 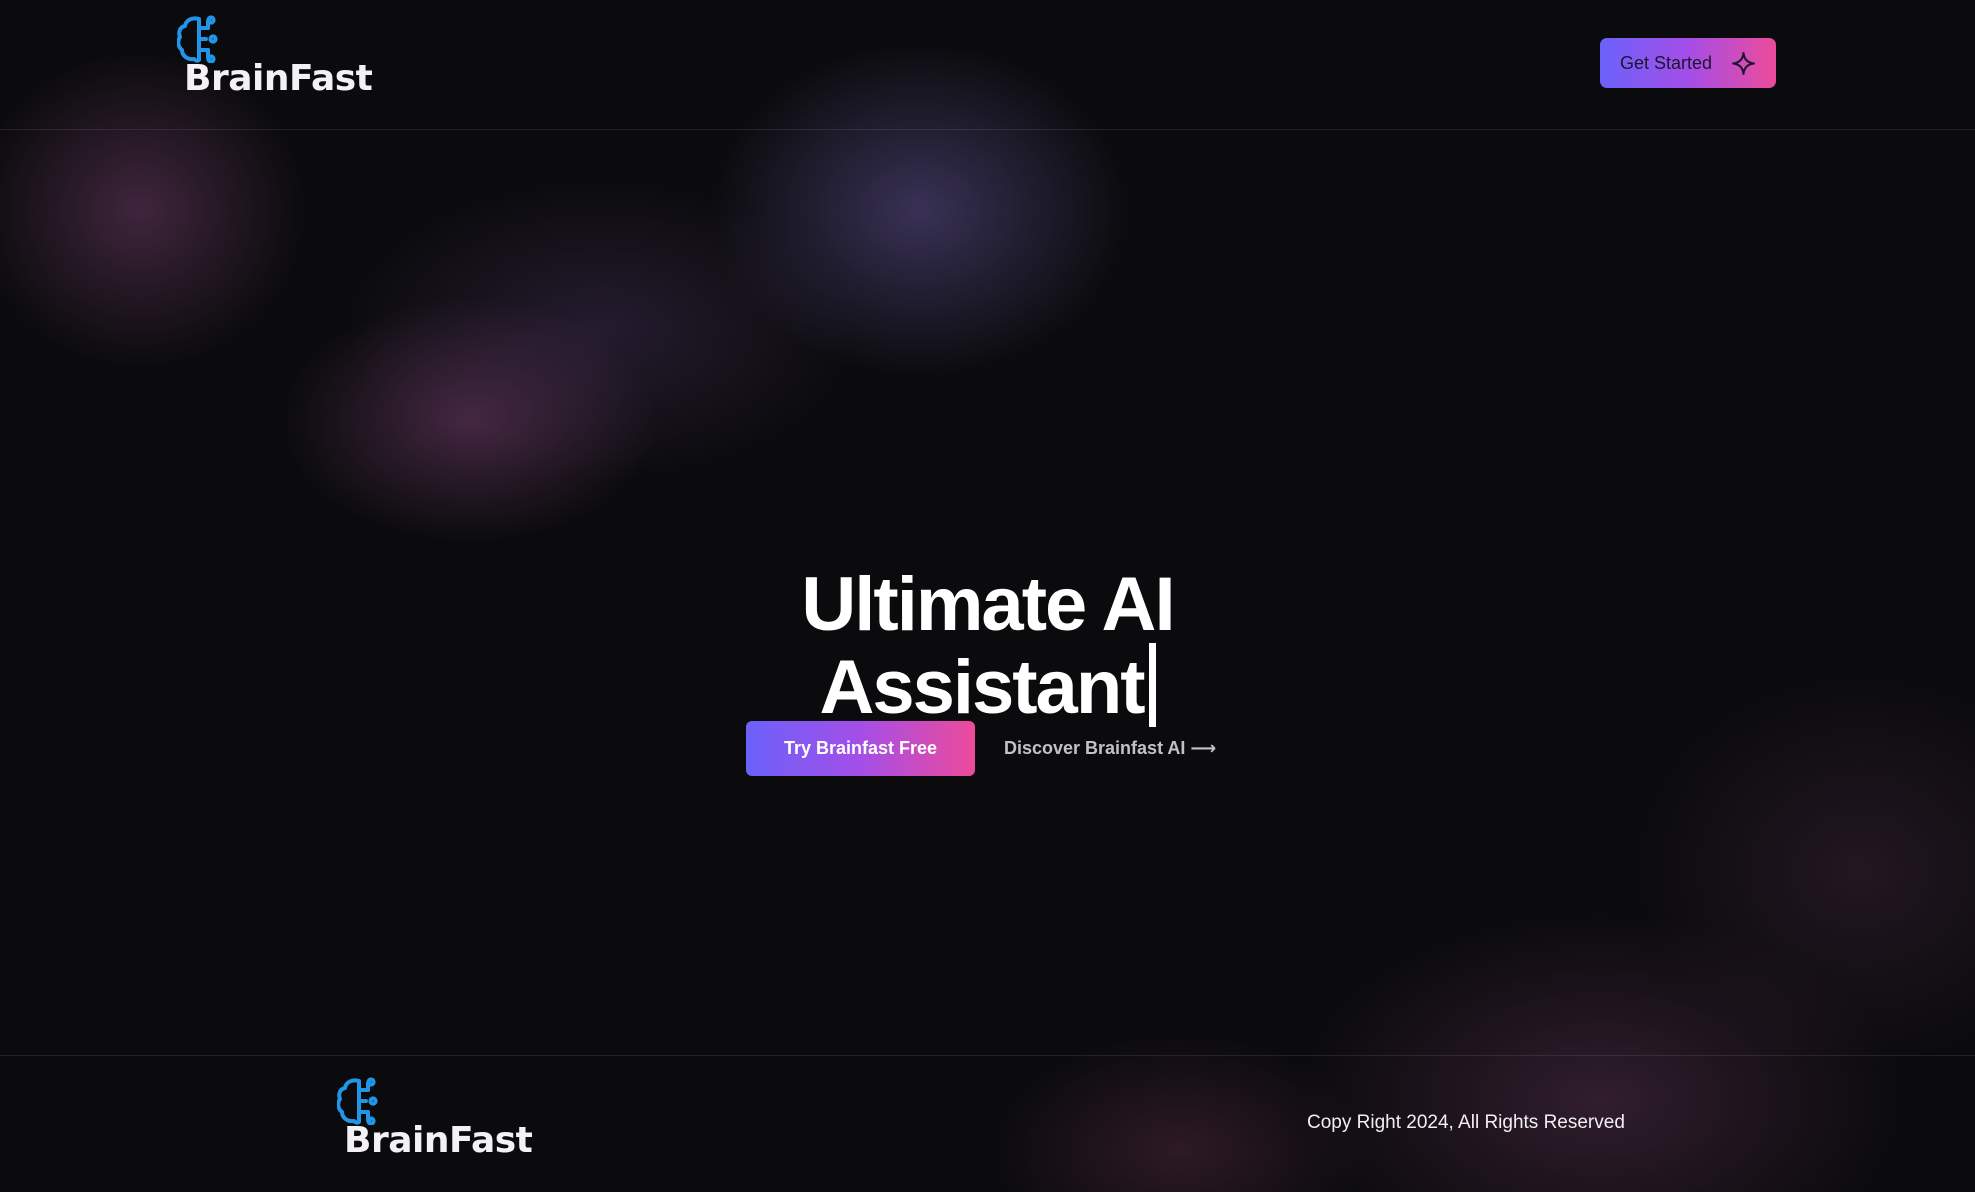 I want to click on sparkle-icon, so click(x=1743, y=63).